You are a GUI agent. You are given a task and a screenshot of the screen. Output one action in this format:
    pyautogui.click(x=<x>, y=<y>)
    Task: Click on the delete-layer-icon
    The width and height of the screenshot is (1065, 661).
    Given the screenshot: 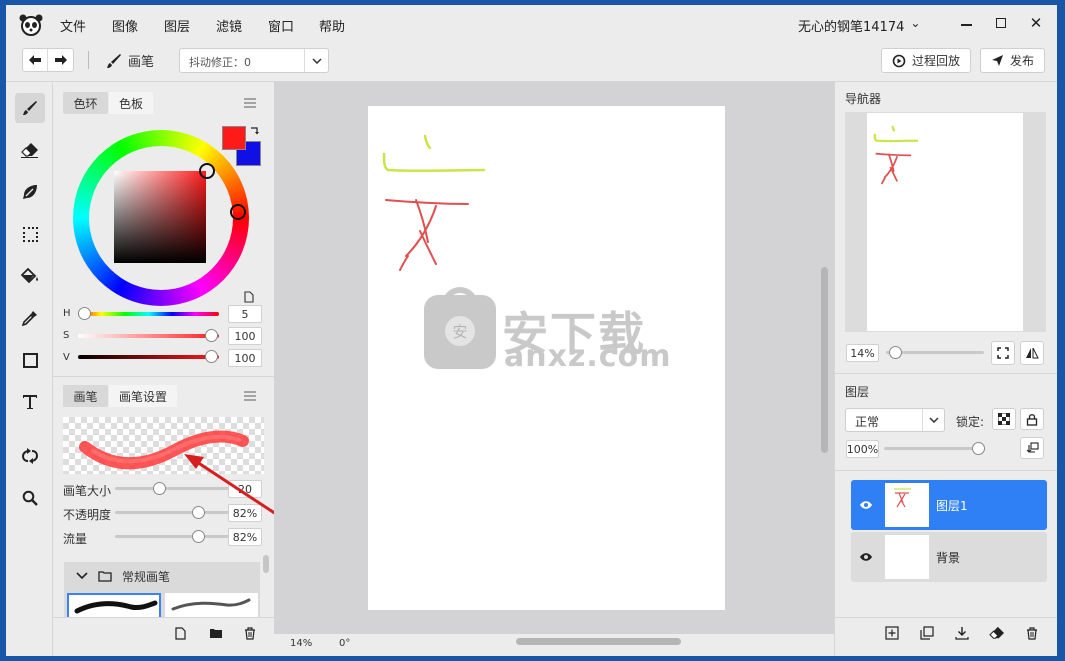 What is the action you would take?
    pyautogui.click(x=1032, y=633)
    